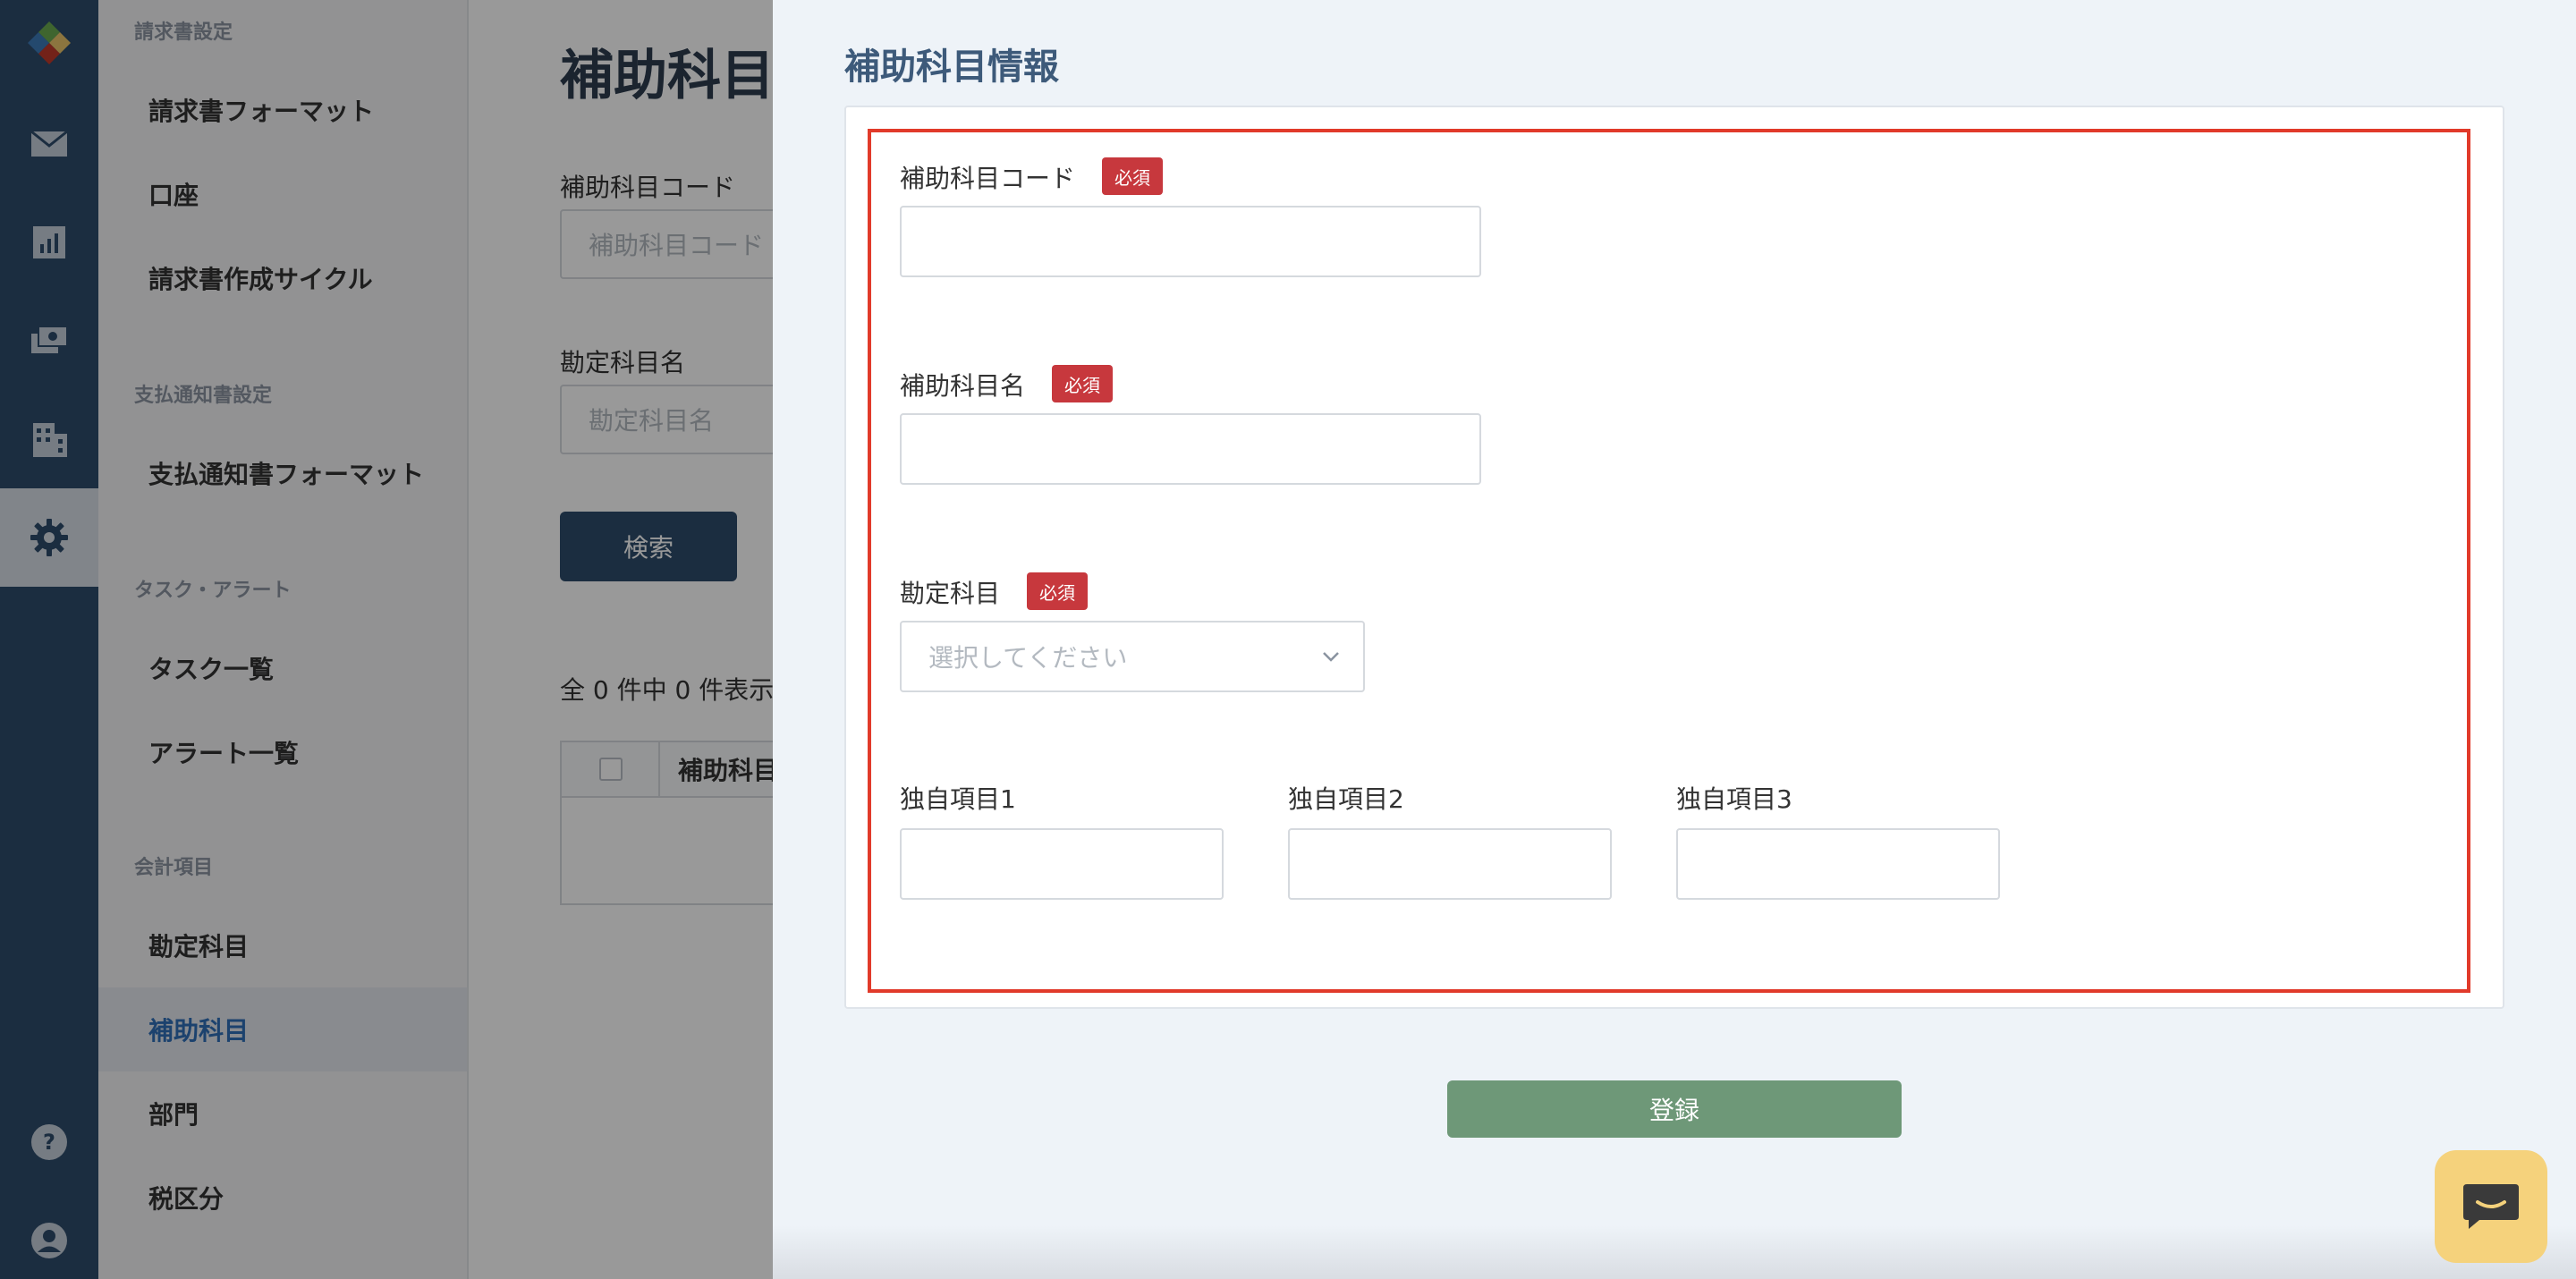 This screenshot has height=1279, width=2576. I want to click on custom-field-3-input, so click(1838, 864).